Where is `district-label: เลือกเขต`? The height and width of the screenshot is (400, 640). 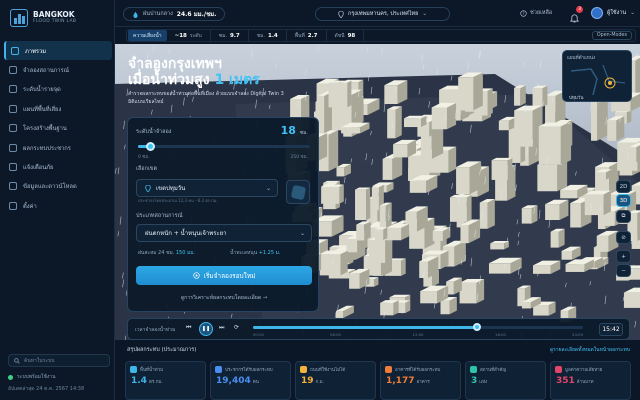 district-label: เลือกเขต is located at coordinates (147, 169).